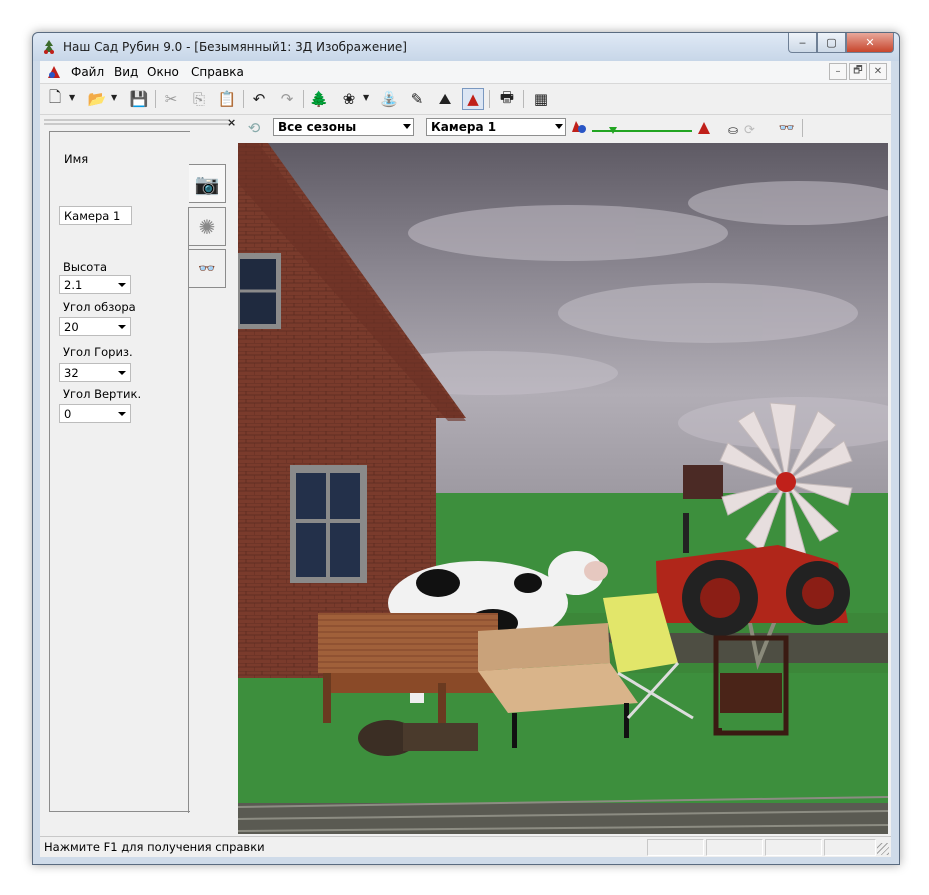  Describe the element at coordinates (126, 72) in the screenshot. I see `menu-view: Вид` at that location.